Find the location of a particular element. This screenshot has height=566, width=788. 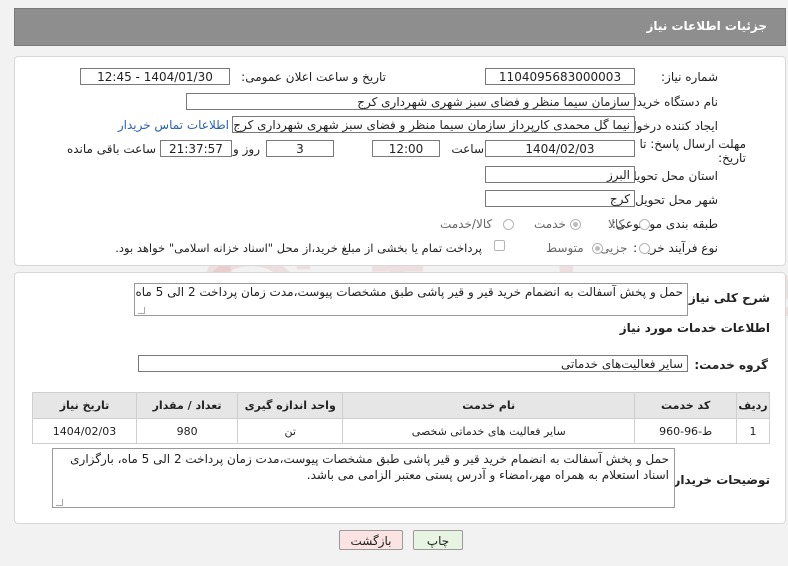

buyer-notes-label: توضیحات خریدار: is located at coordinates (719, 480).